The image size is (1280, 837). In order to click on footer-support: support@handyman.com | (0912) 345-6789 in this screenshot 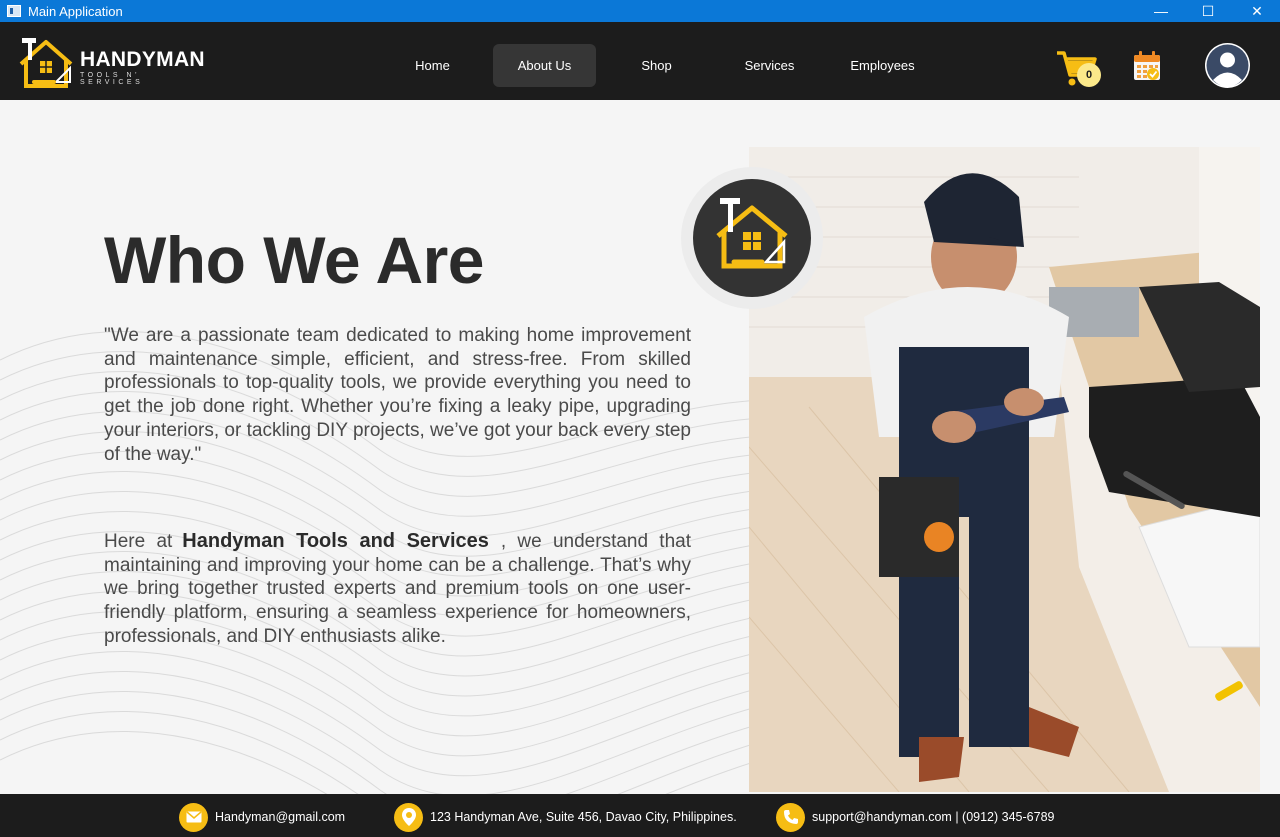, I will do `click(915, 817)`.